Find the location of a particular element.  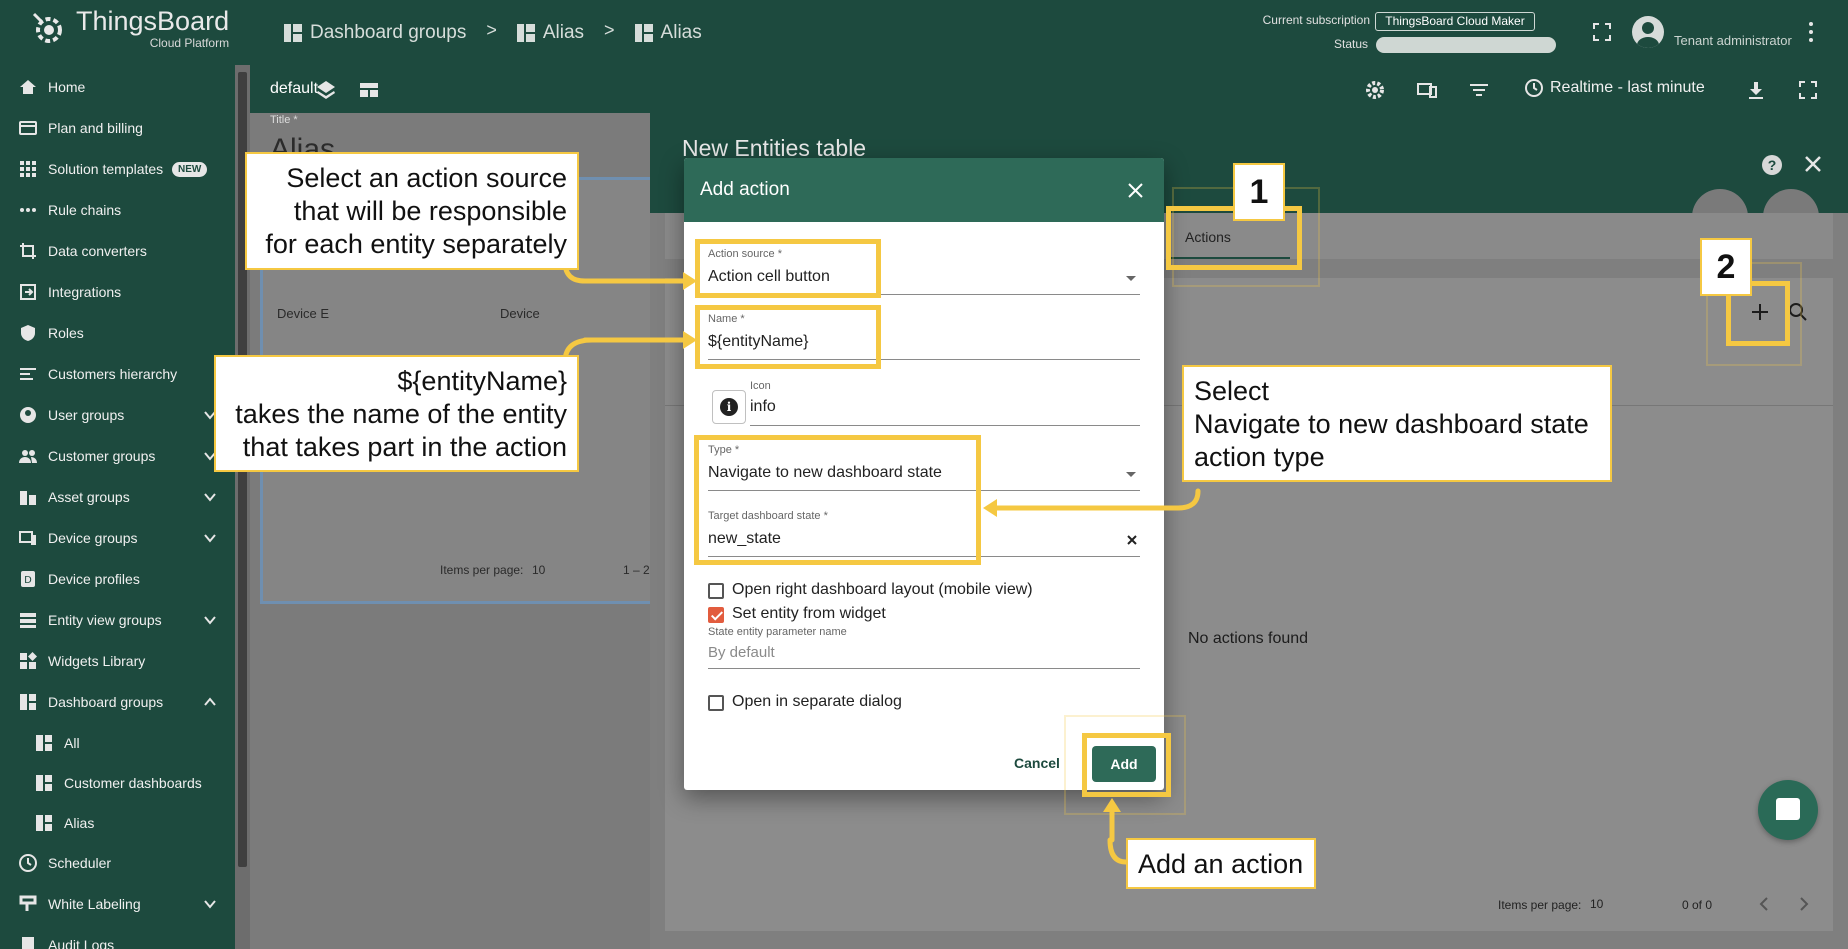

separate-dialog-checkbox is located at coordinates (716, 703).